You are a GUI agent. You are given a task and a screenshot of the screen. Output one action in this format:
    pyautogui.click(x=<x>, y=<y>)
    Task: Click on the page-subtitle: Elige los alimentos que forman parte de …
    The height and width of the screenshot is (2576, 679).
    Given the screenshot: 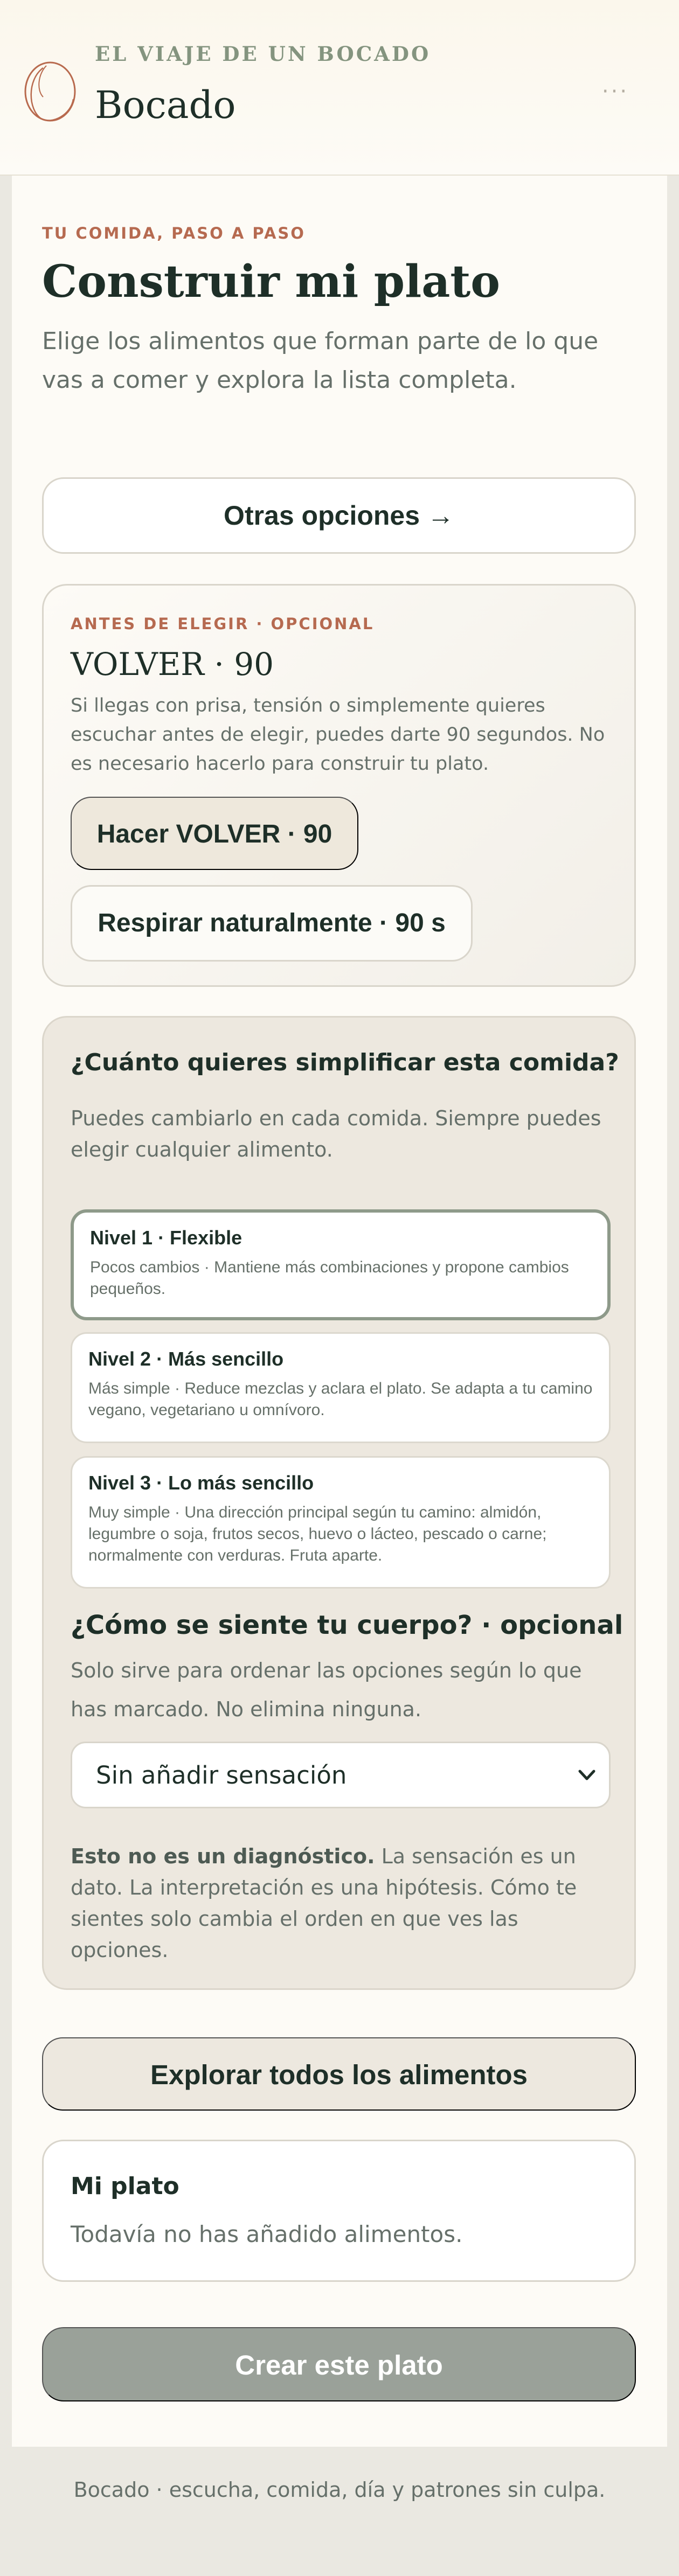 What is the action you would take?
    pyautogui.click(x=320, y=361)
    